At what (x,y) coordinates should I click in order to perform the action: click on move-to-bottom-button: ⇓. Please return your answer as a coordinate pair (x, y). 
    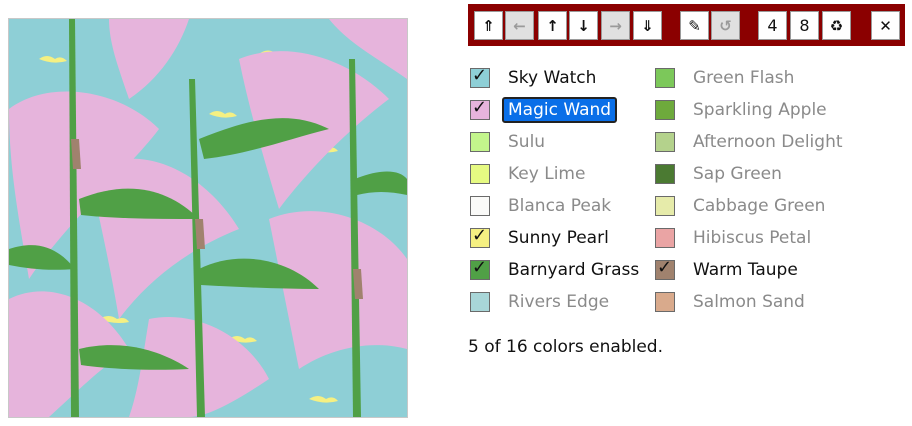
    Looking at the image, I should click on (647, 25).